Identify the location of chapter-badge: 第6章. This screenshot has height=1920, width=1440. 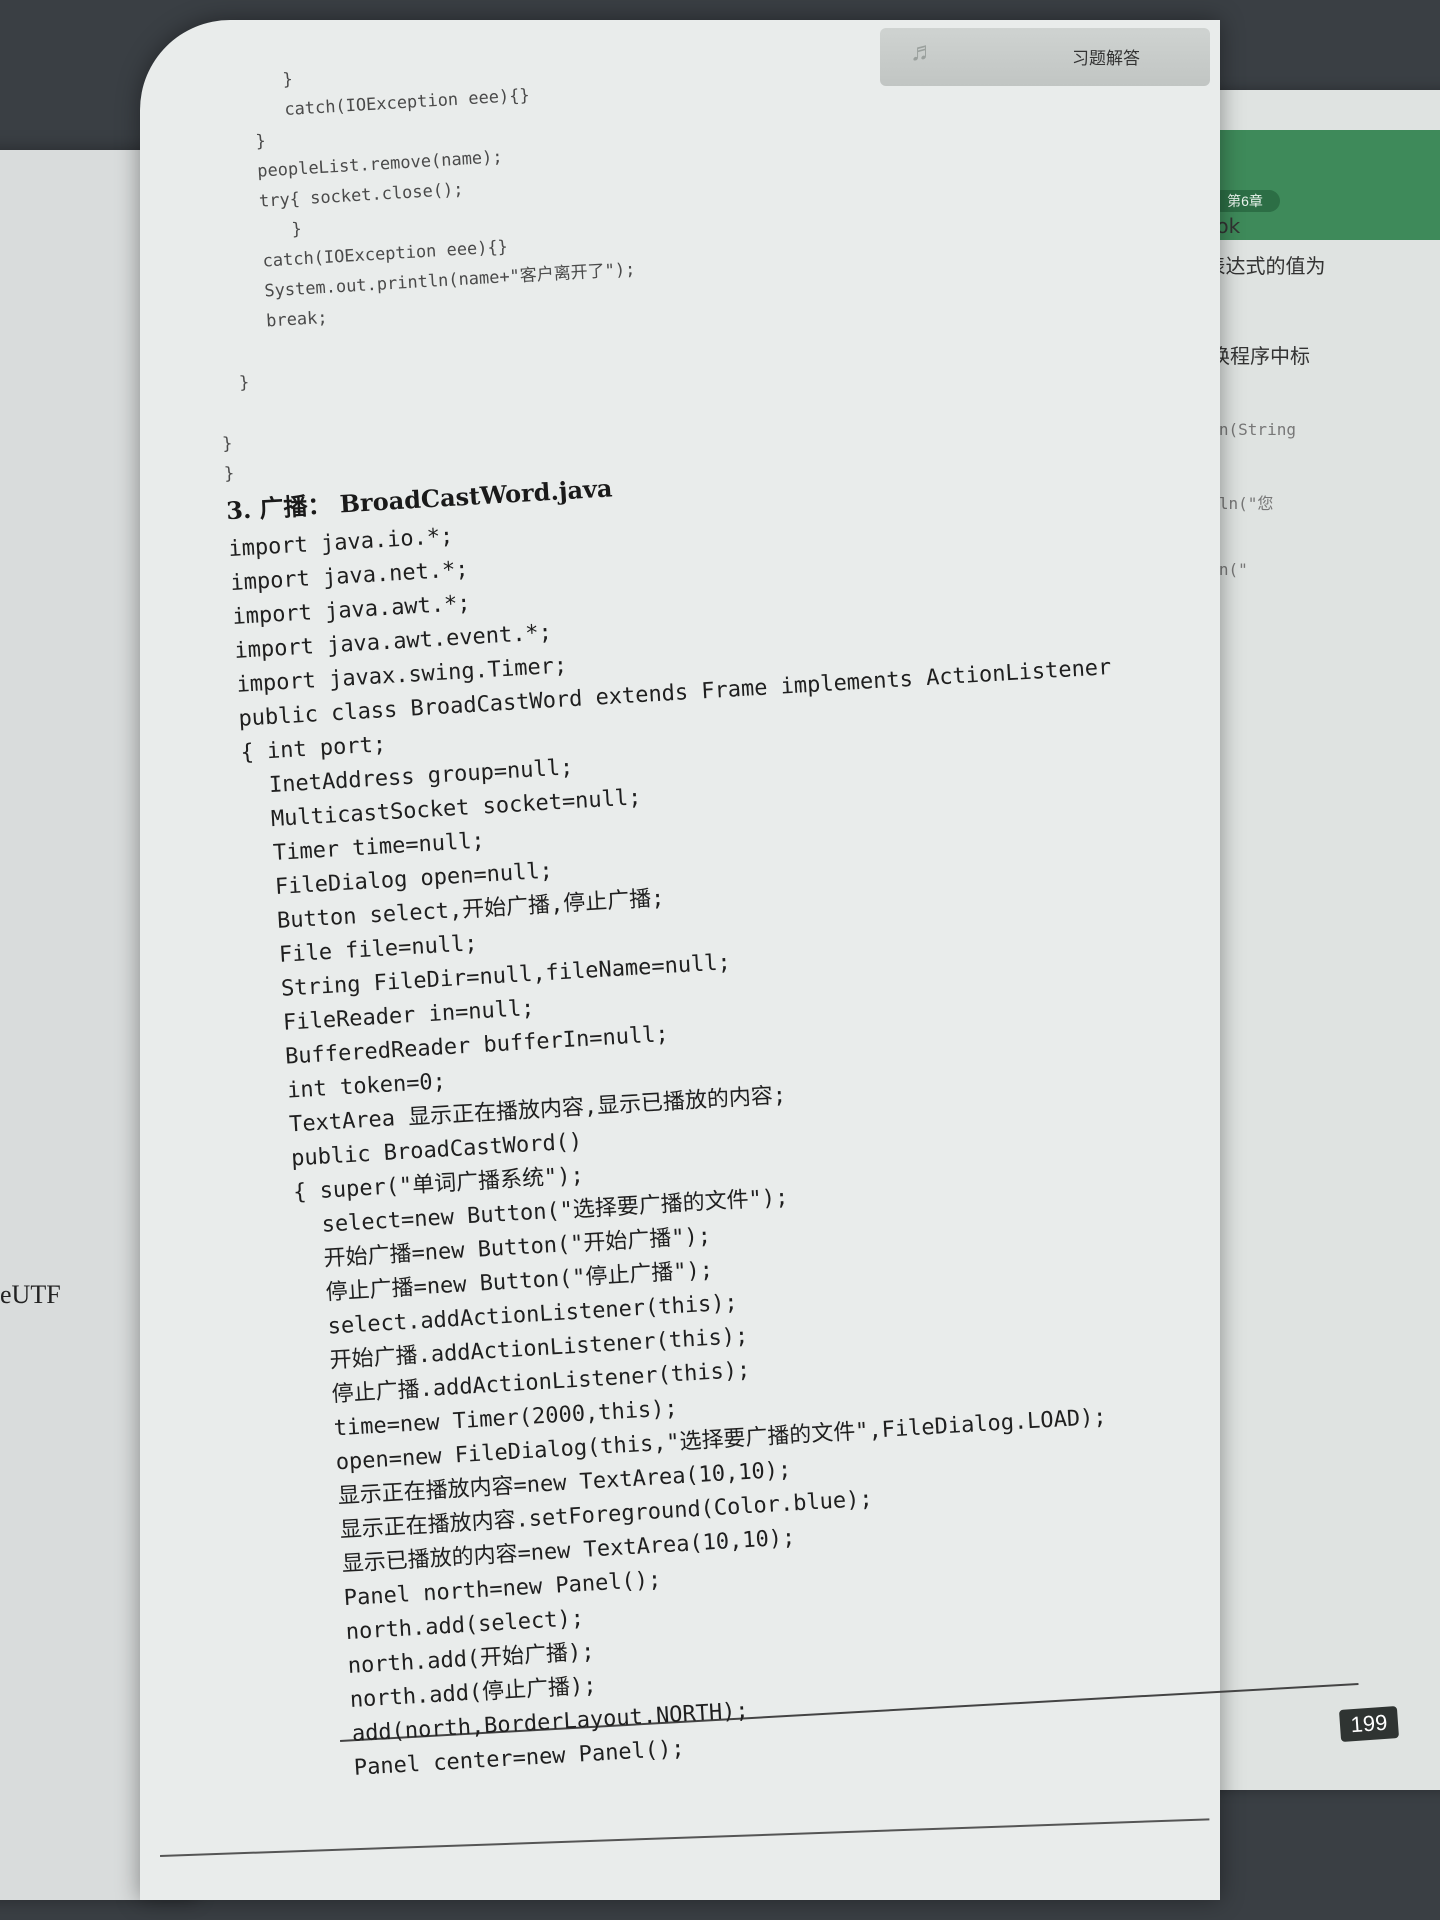
(1245, 201).